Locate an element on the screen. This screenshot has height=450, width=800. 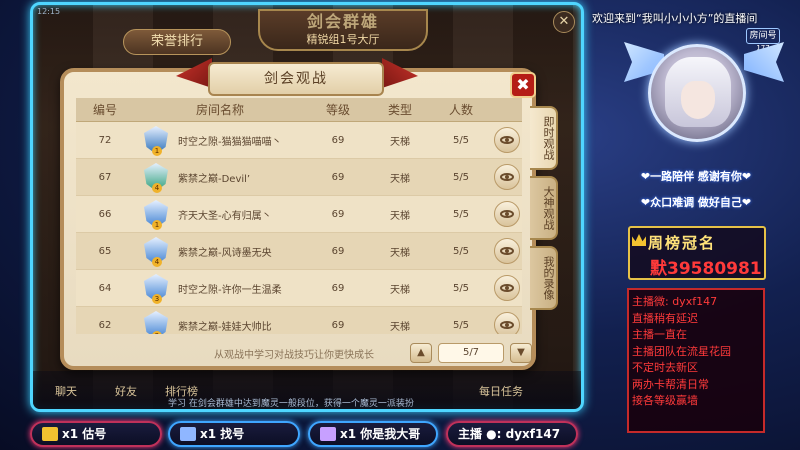
prev-page-button: ▲ is located at coordinates (421, 353).